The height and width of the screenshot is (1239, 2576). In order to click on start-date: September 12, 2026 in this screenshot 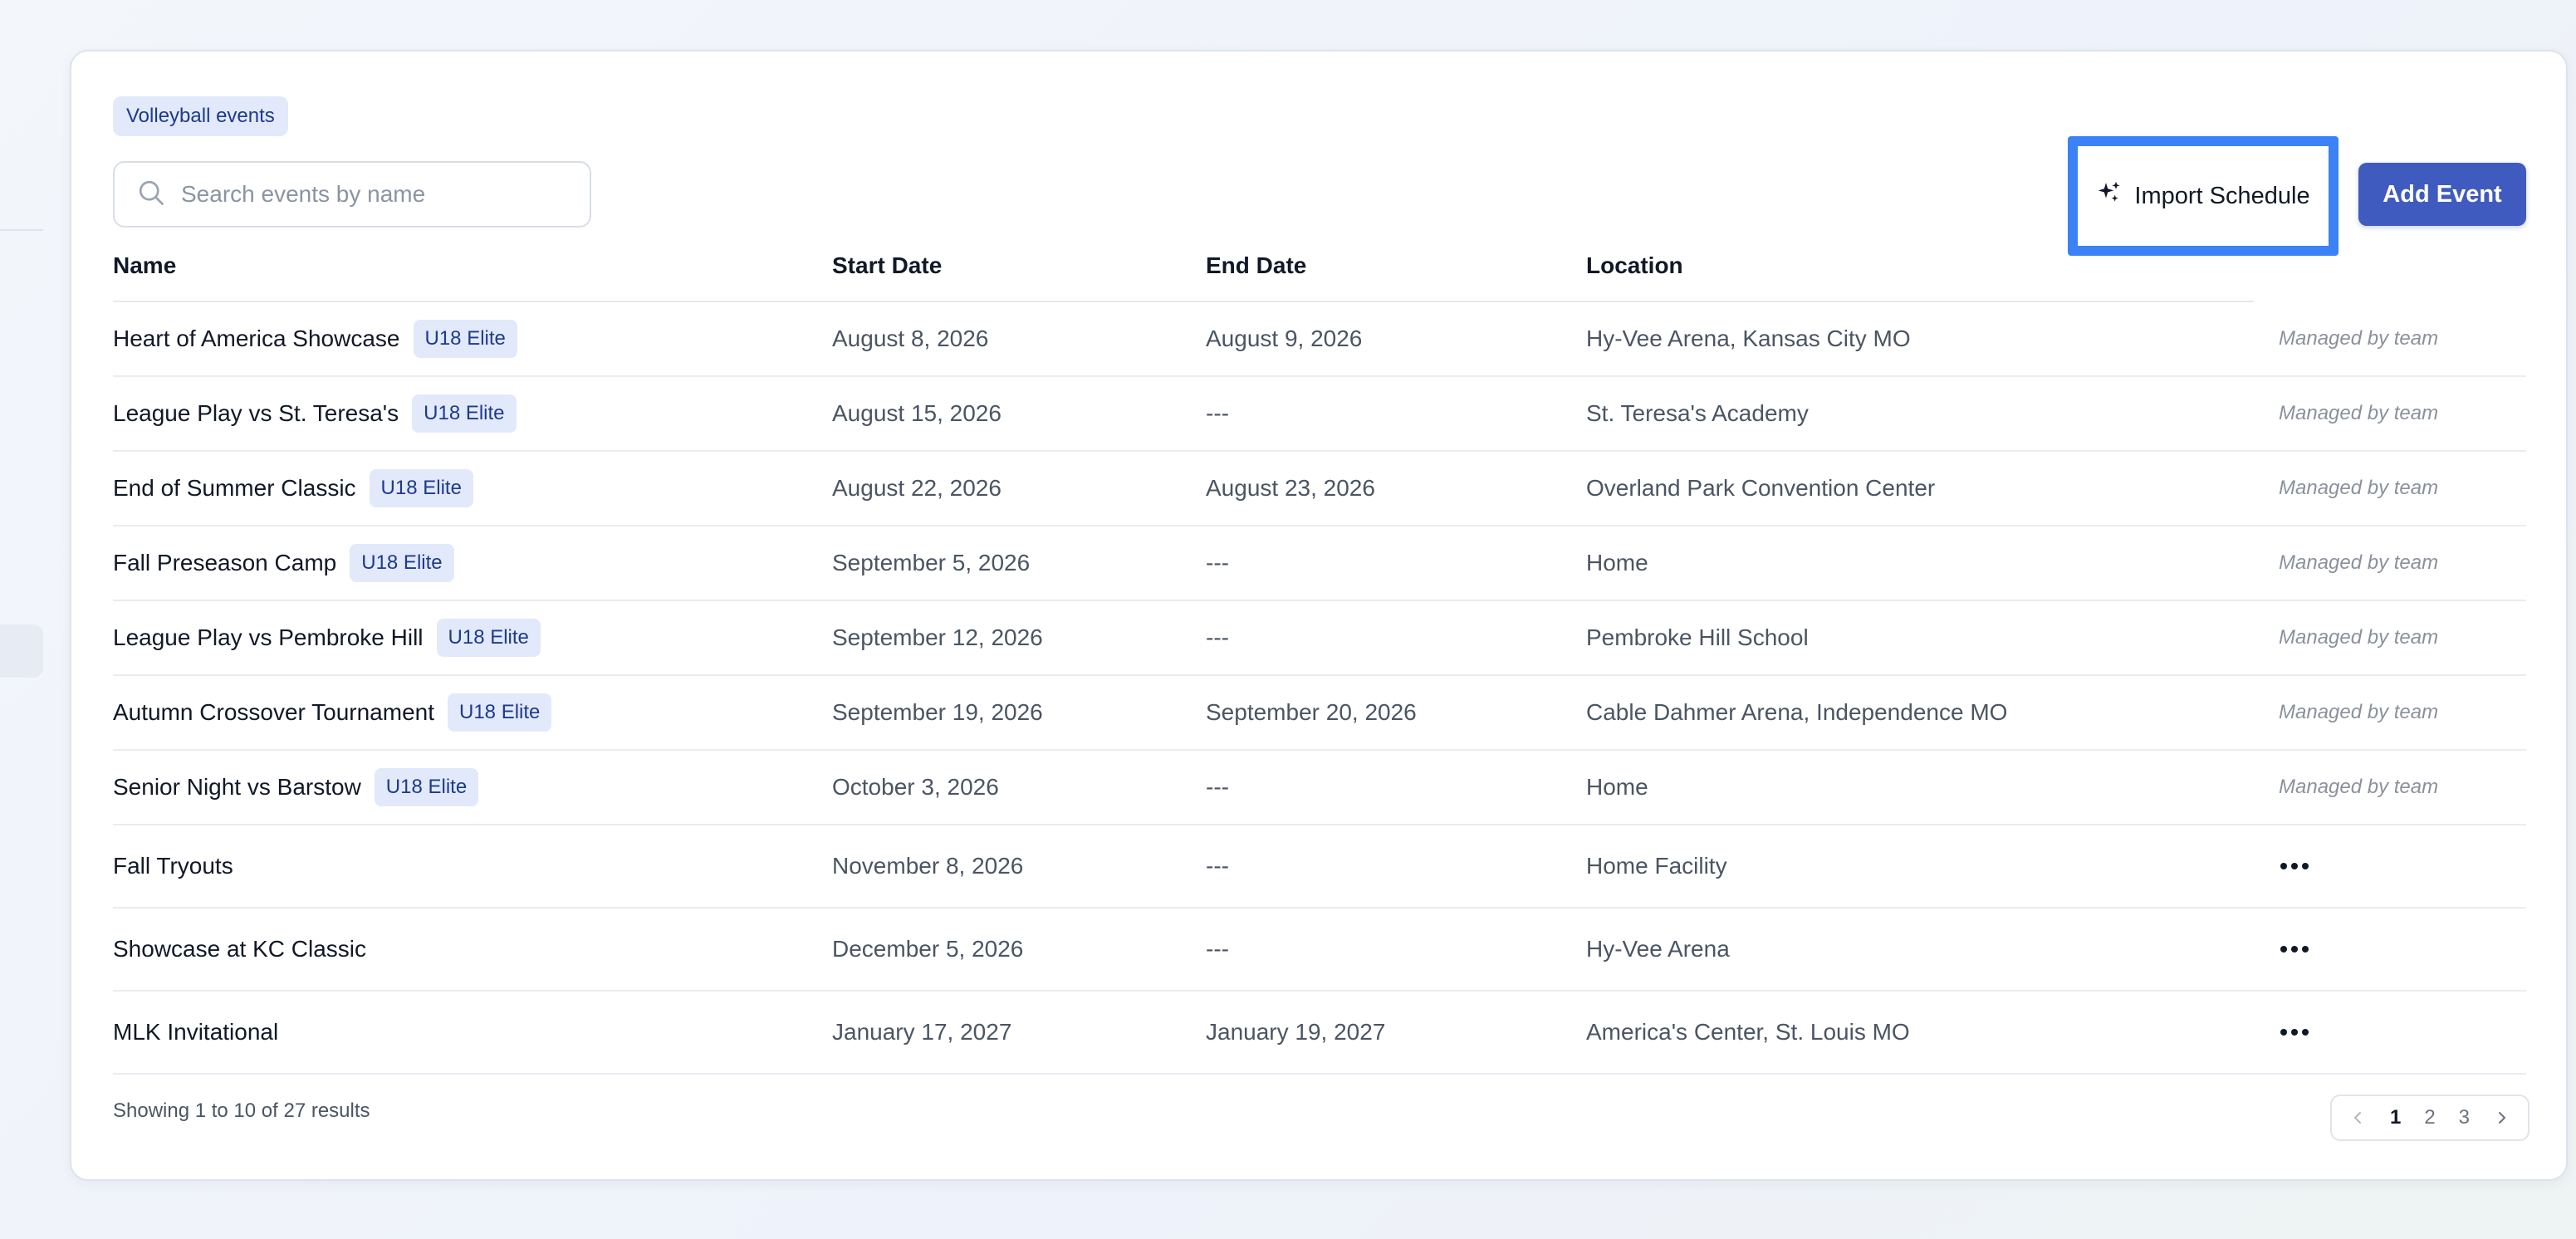, I will do `click(938, 637)`.